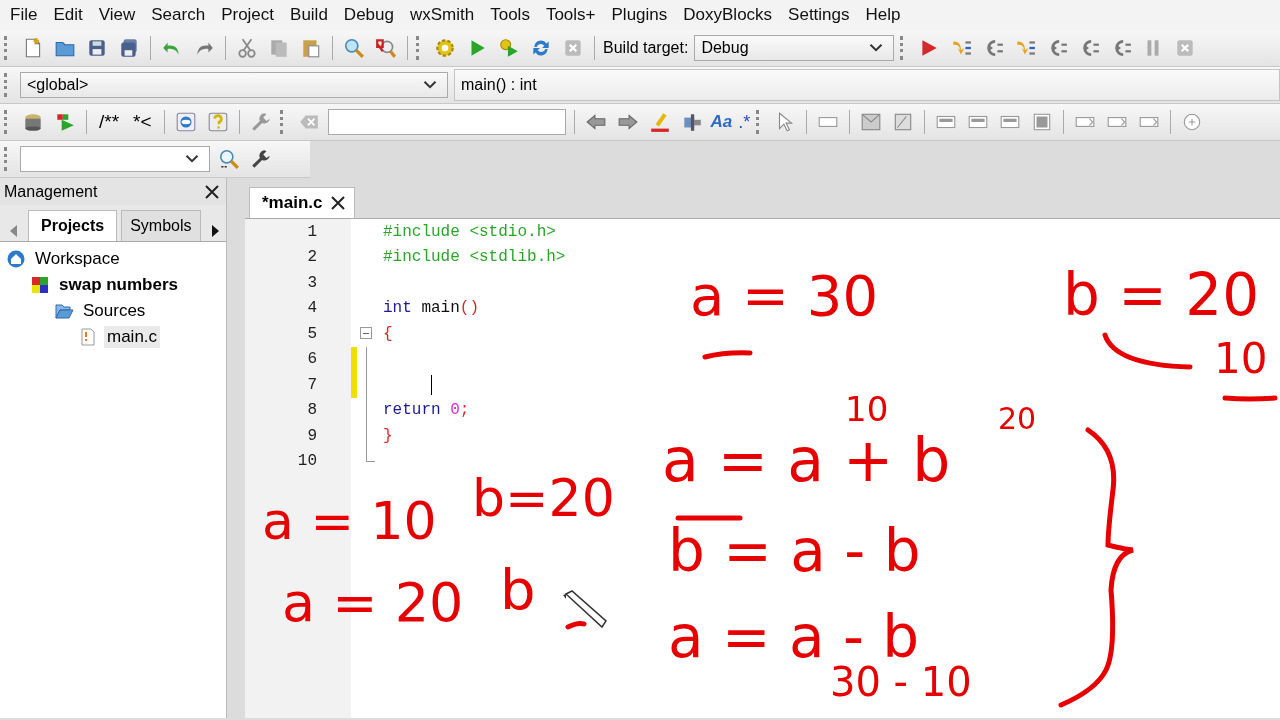 The width and height of the screenshot is (1280, 720). What do you see at coordinates (474, 257) in the screenshot?
I see `code-line: #include <stdlib.h>` at bounding box center [474, 257].